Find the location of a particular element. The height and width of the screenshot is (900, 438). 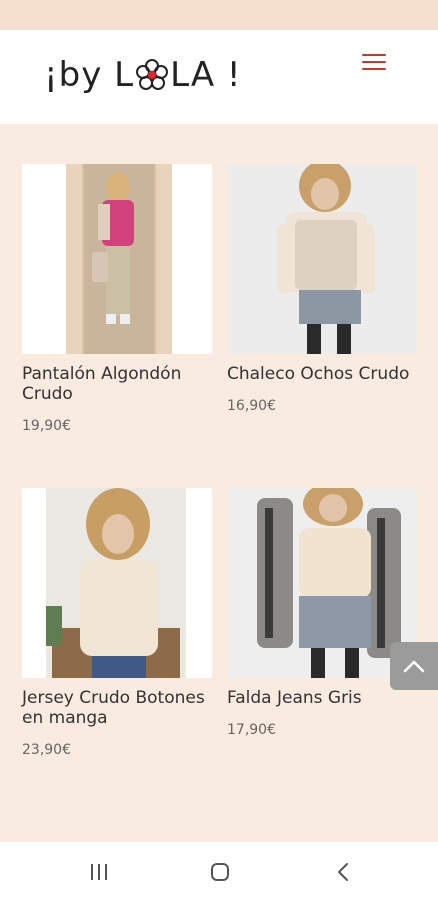

product-photo-skirt is located at coordinates (322, 583).